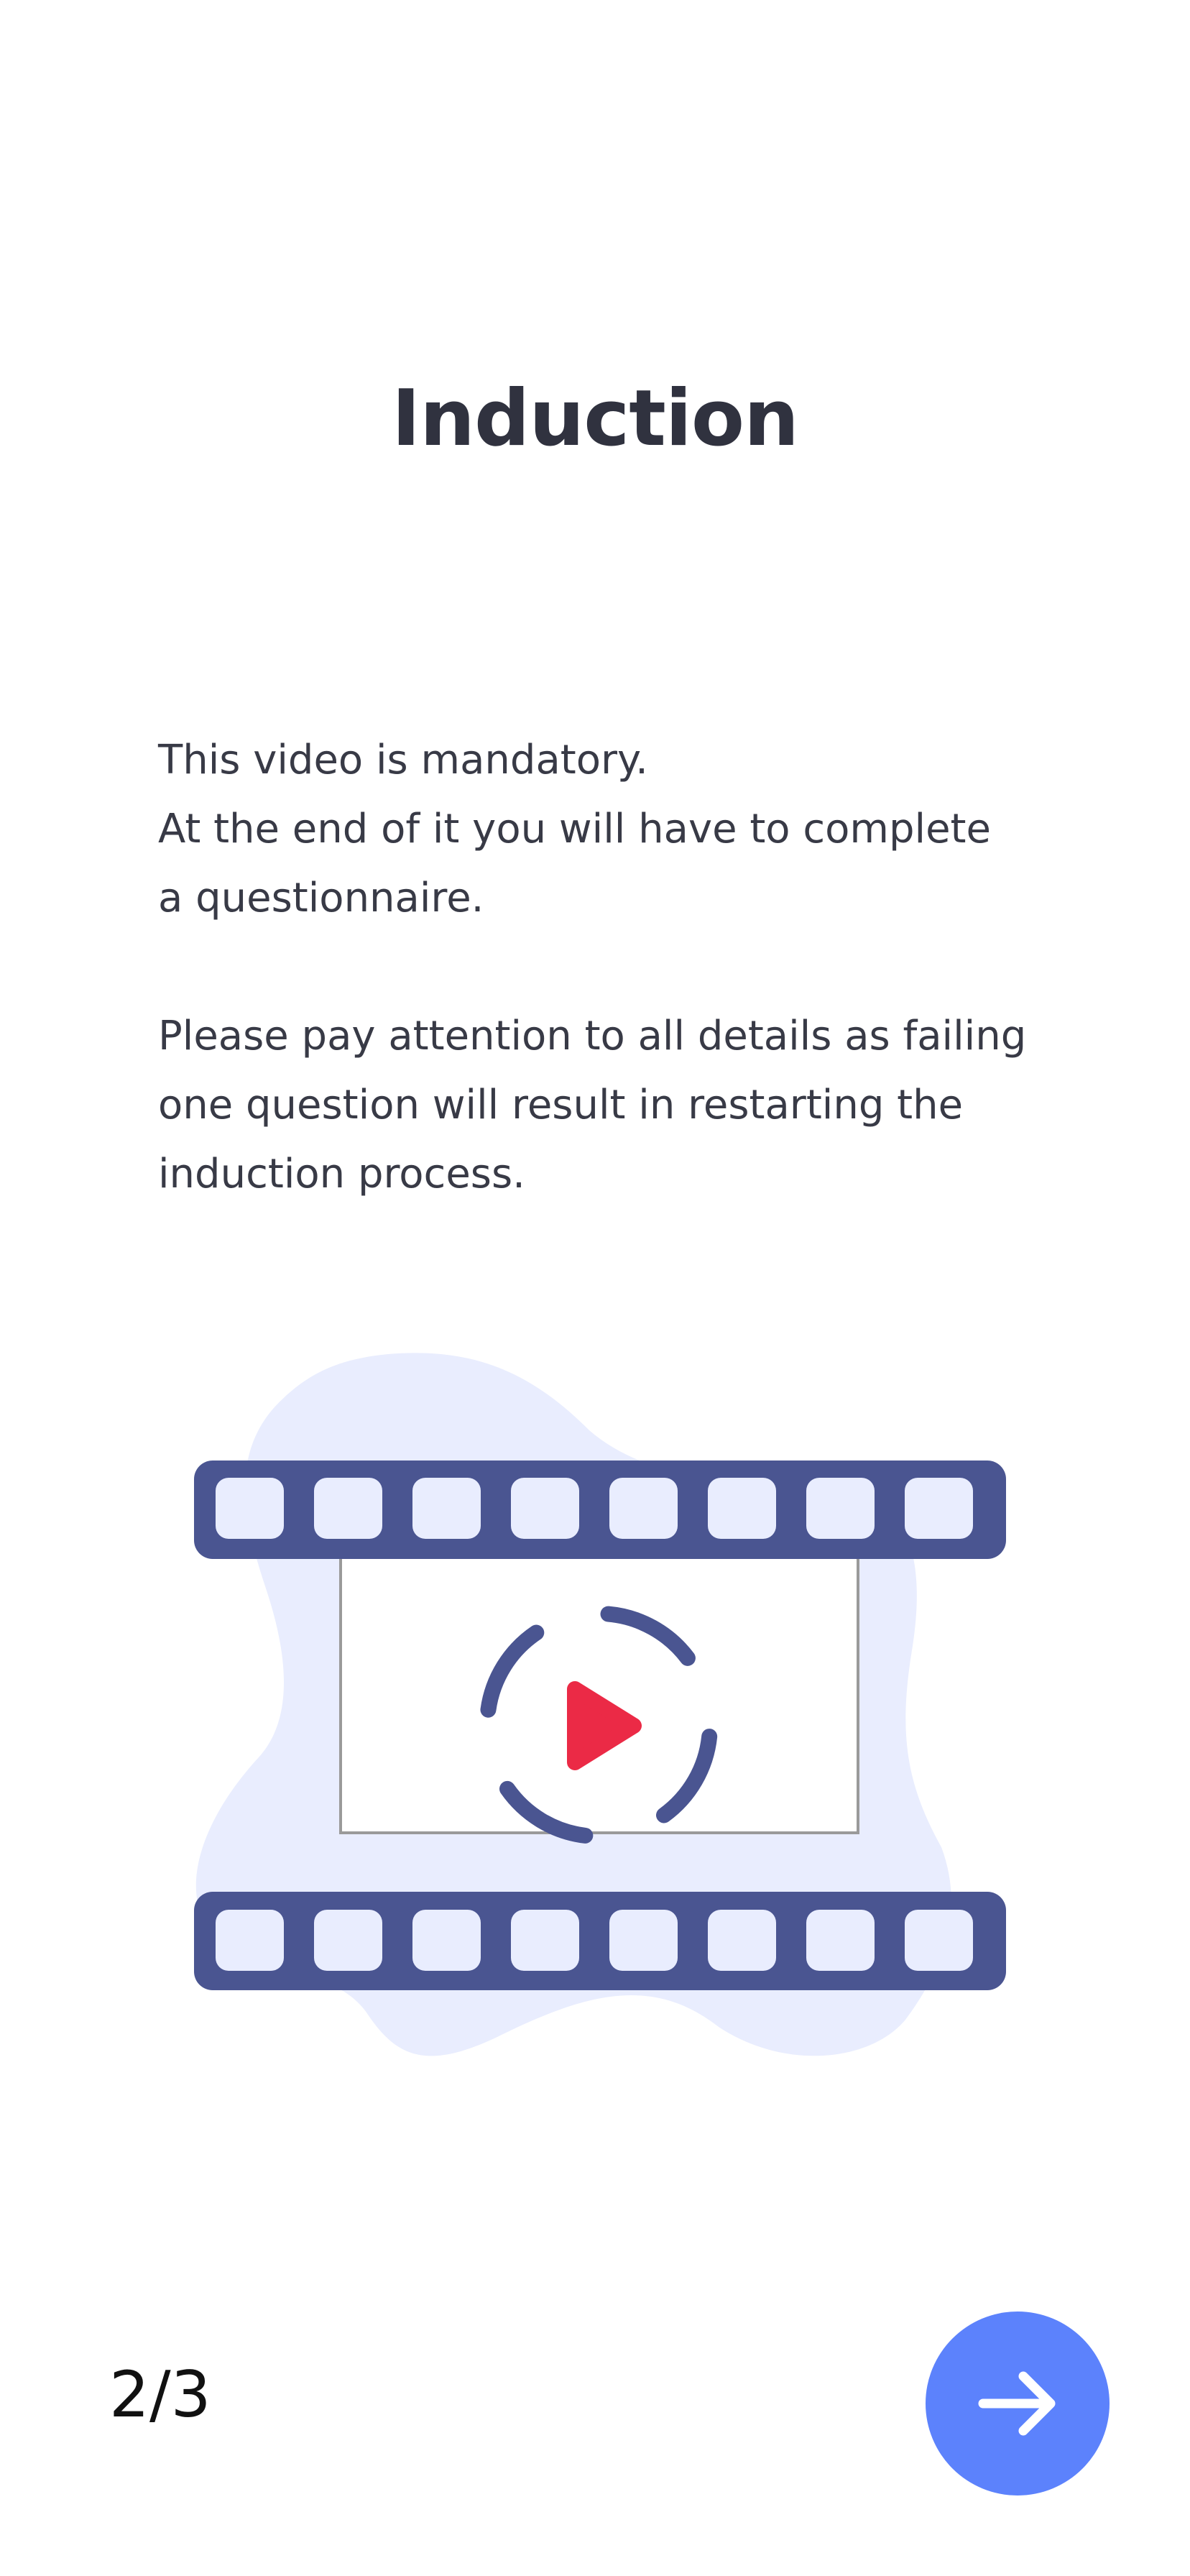 This screenshot has width=1190, height=2576. I want to click on next-button, so click(1018, 2404).